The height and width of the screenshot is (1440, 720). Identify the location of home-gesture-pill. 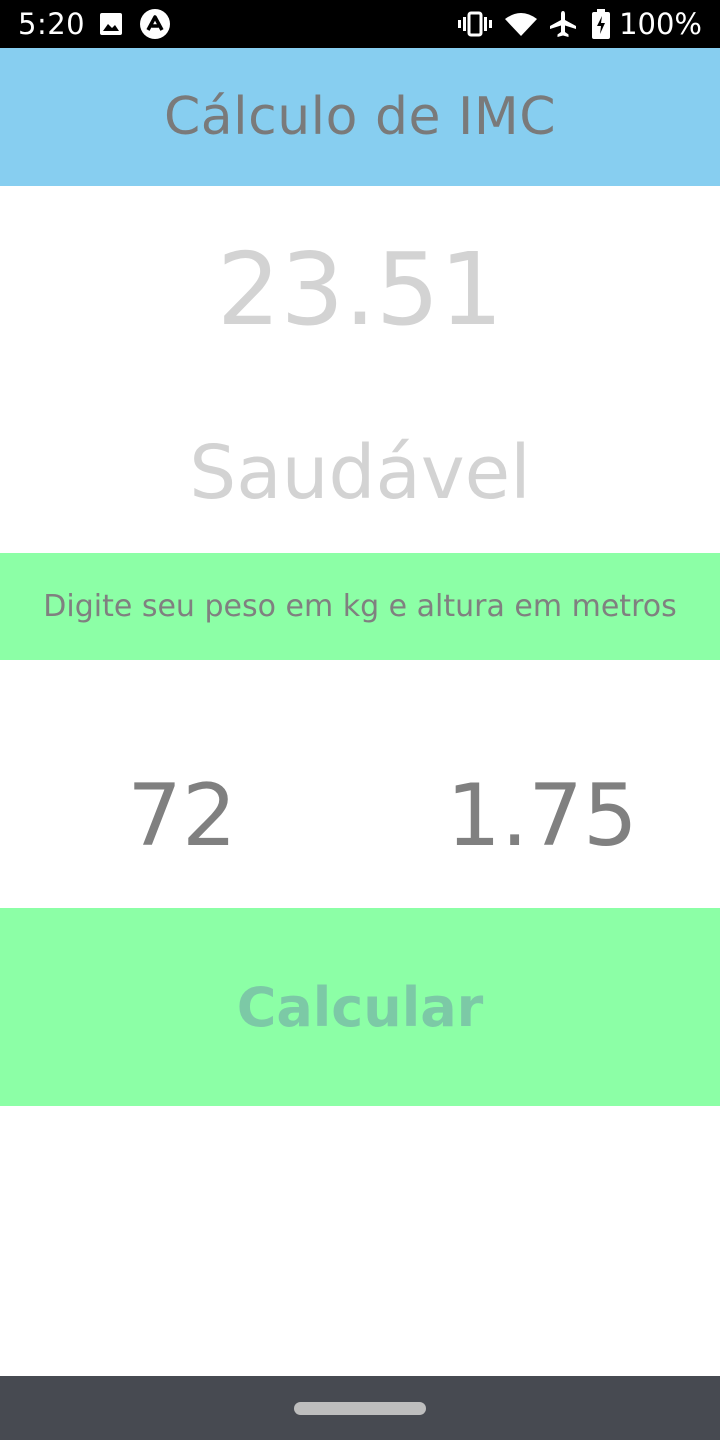
(360, 1408).